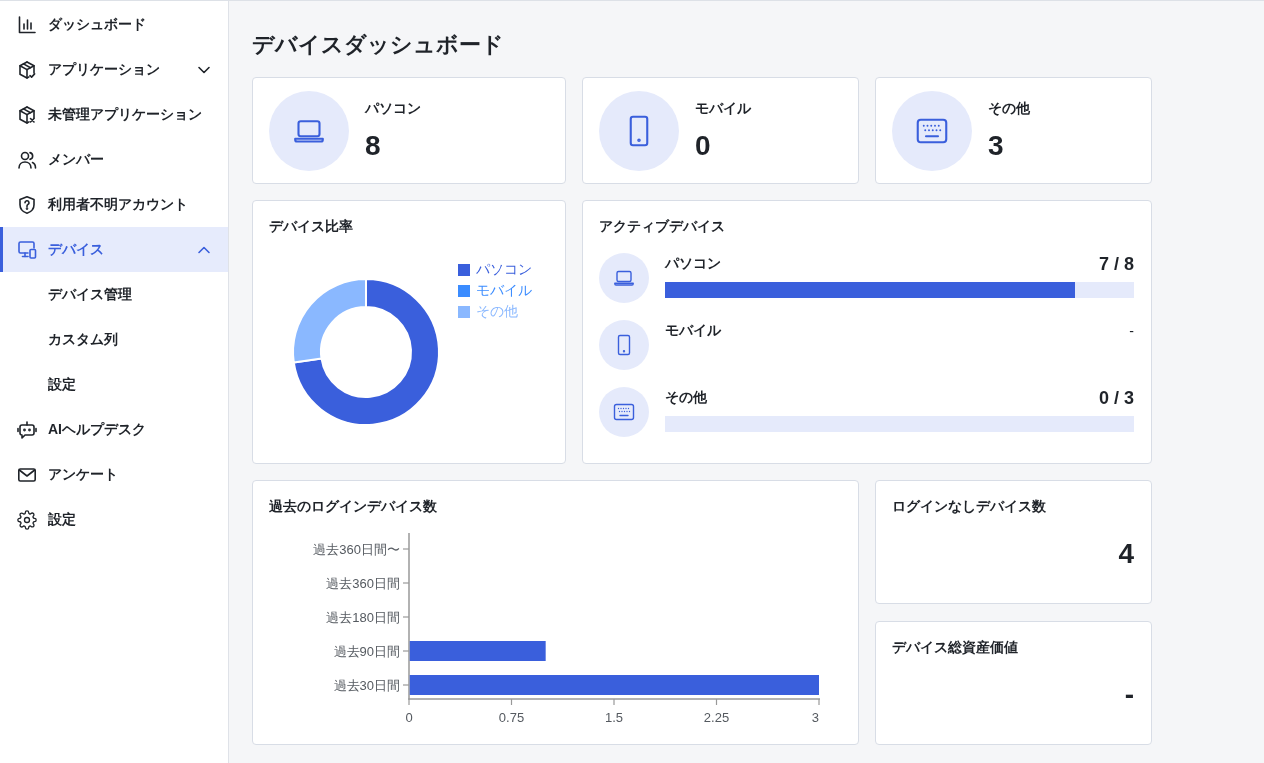 This screenshot has width=1264, height=763. Describe the element at coordinates (1128, 695) in the screenshot. I see `stat-value: -` at that location.